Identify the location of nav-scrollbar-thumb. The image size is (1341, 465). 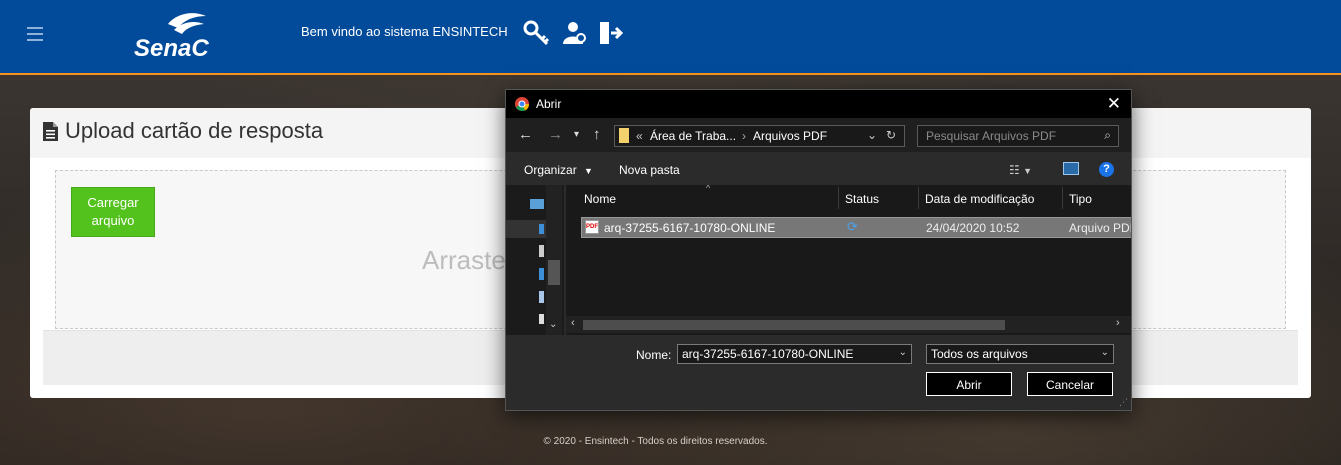
(554, 272).